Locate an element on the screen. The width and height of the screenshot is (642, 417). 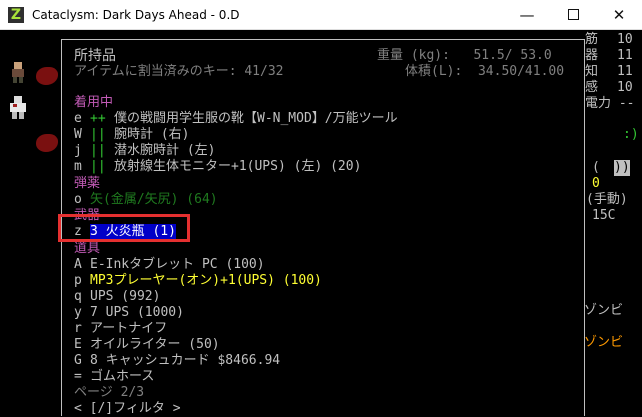
bracket-right: )) is located at coordinates (622, 168).